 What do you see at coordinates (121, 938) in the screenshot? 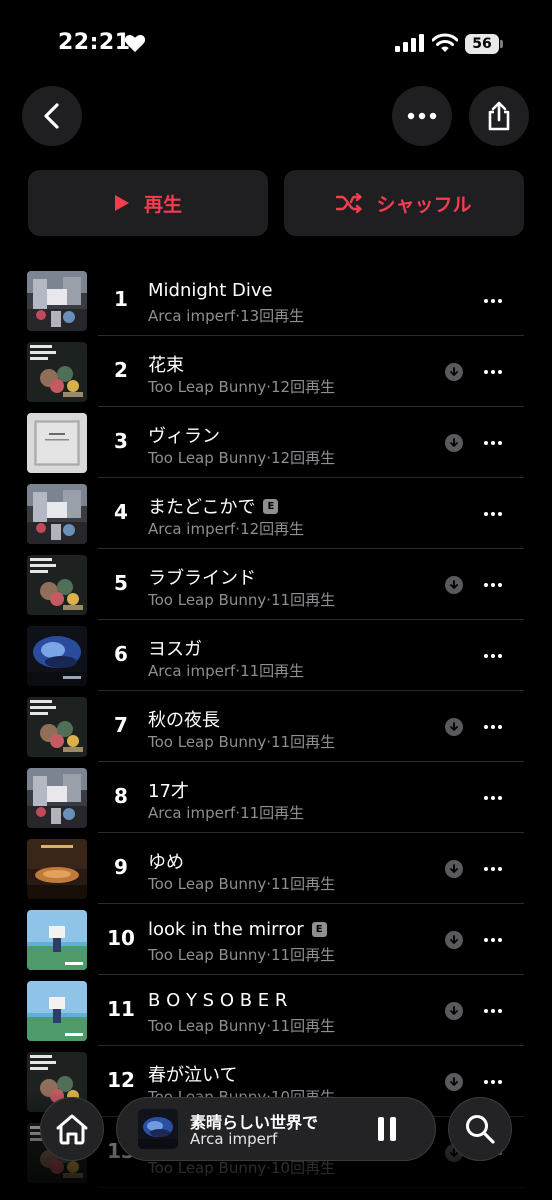
I see `track-number: 10` at bounding box center [121, 938].